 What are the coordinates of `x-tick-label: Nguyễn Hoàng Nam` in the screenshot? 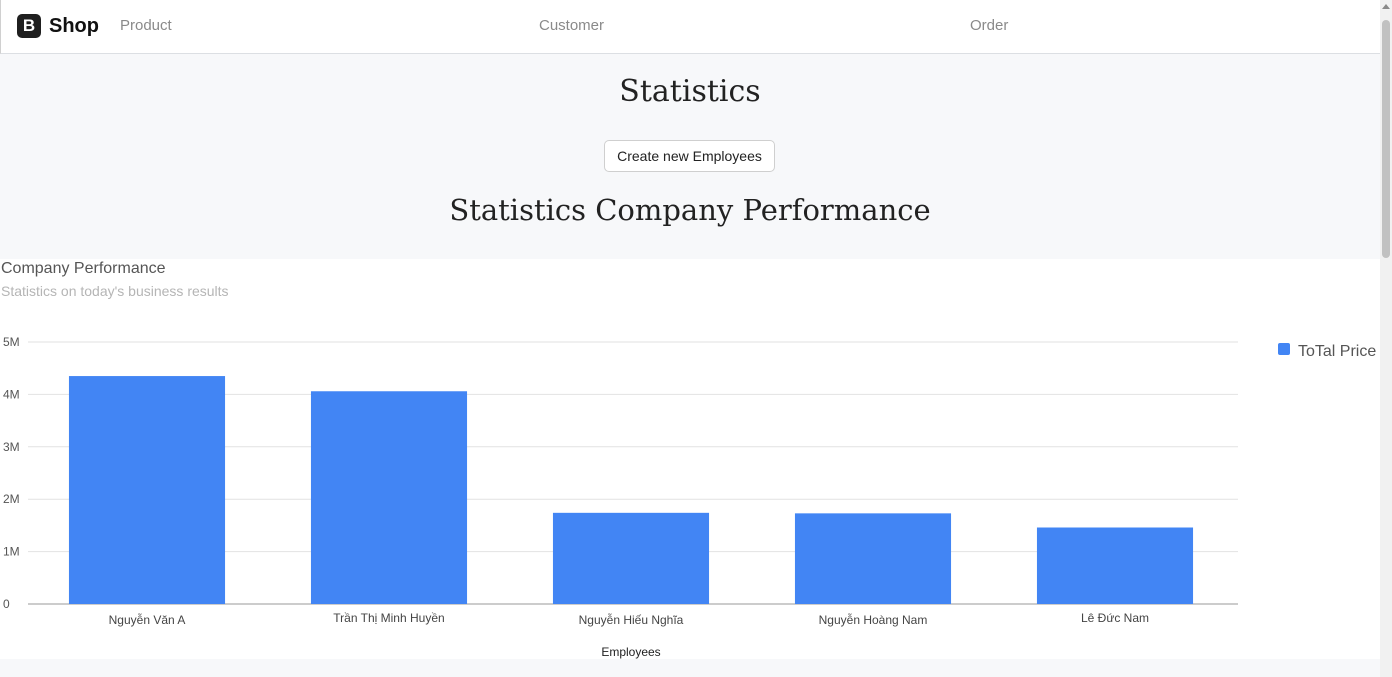 It's located at (873, 619).